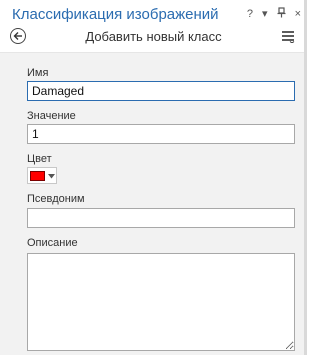  What do you see at coordinates (51, 176) in the screenshot?
I see `chevron-down-icon` at bounding box center [51, 176].